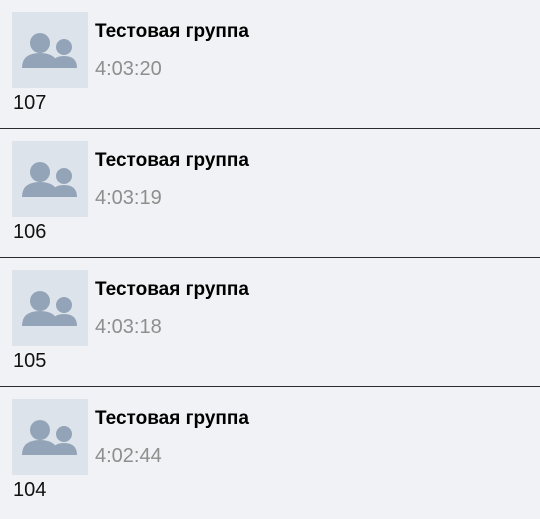  What do you see at coordinates (128, 198) in the screenshot?
I see `post-time: 4:03:19` at bounding box center [128, 198].